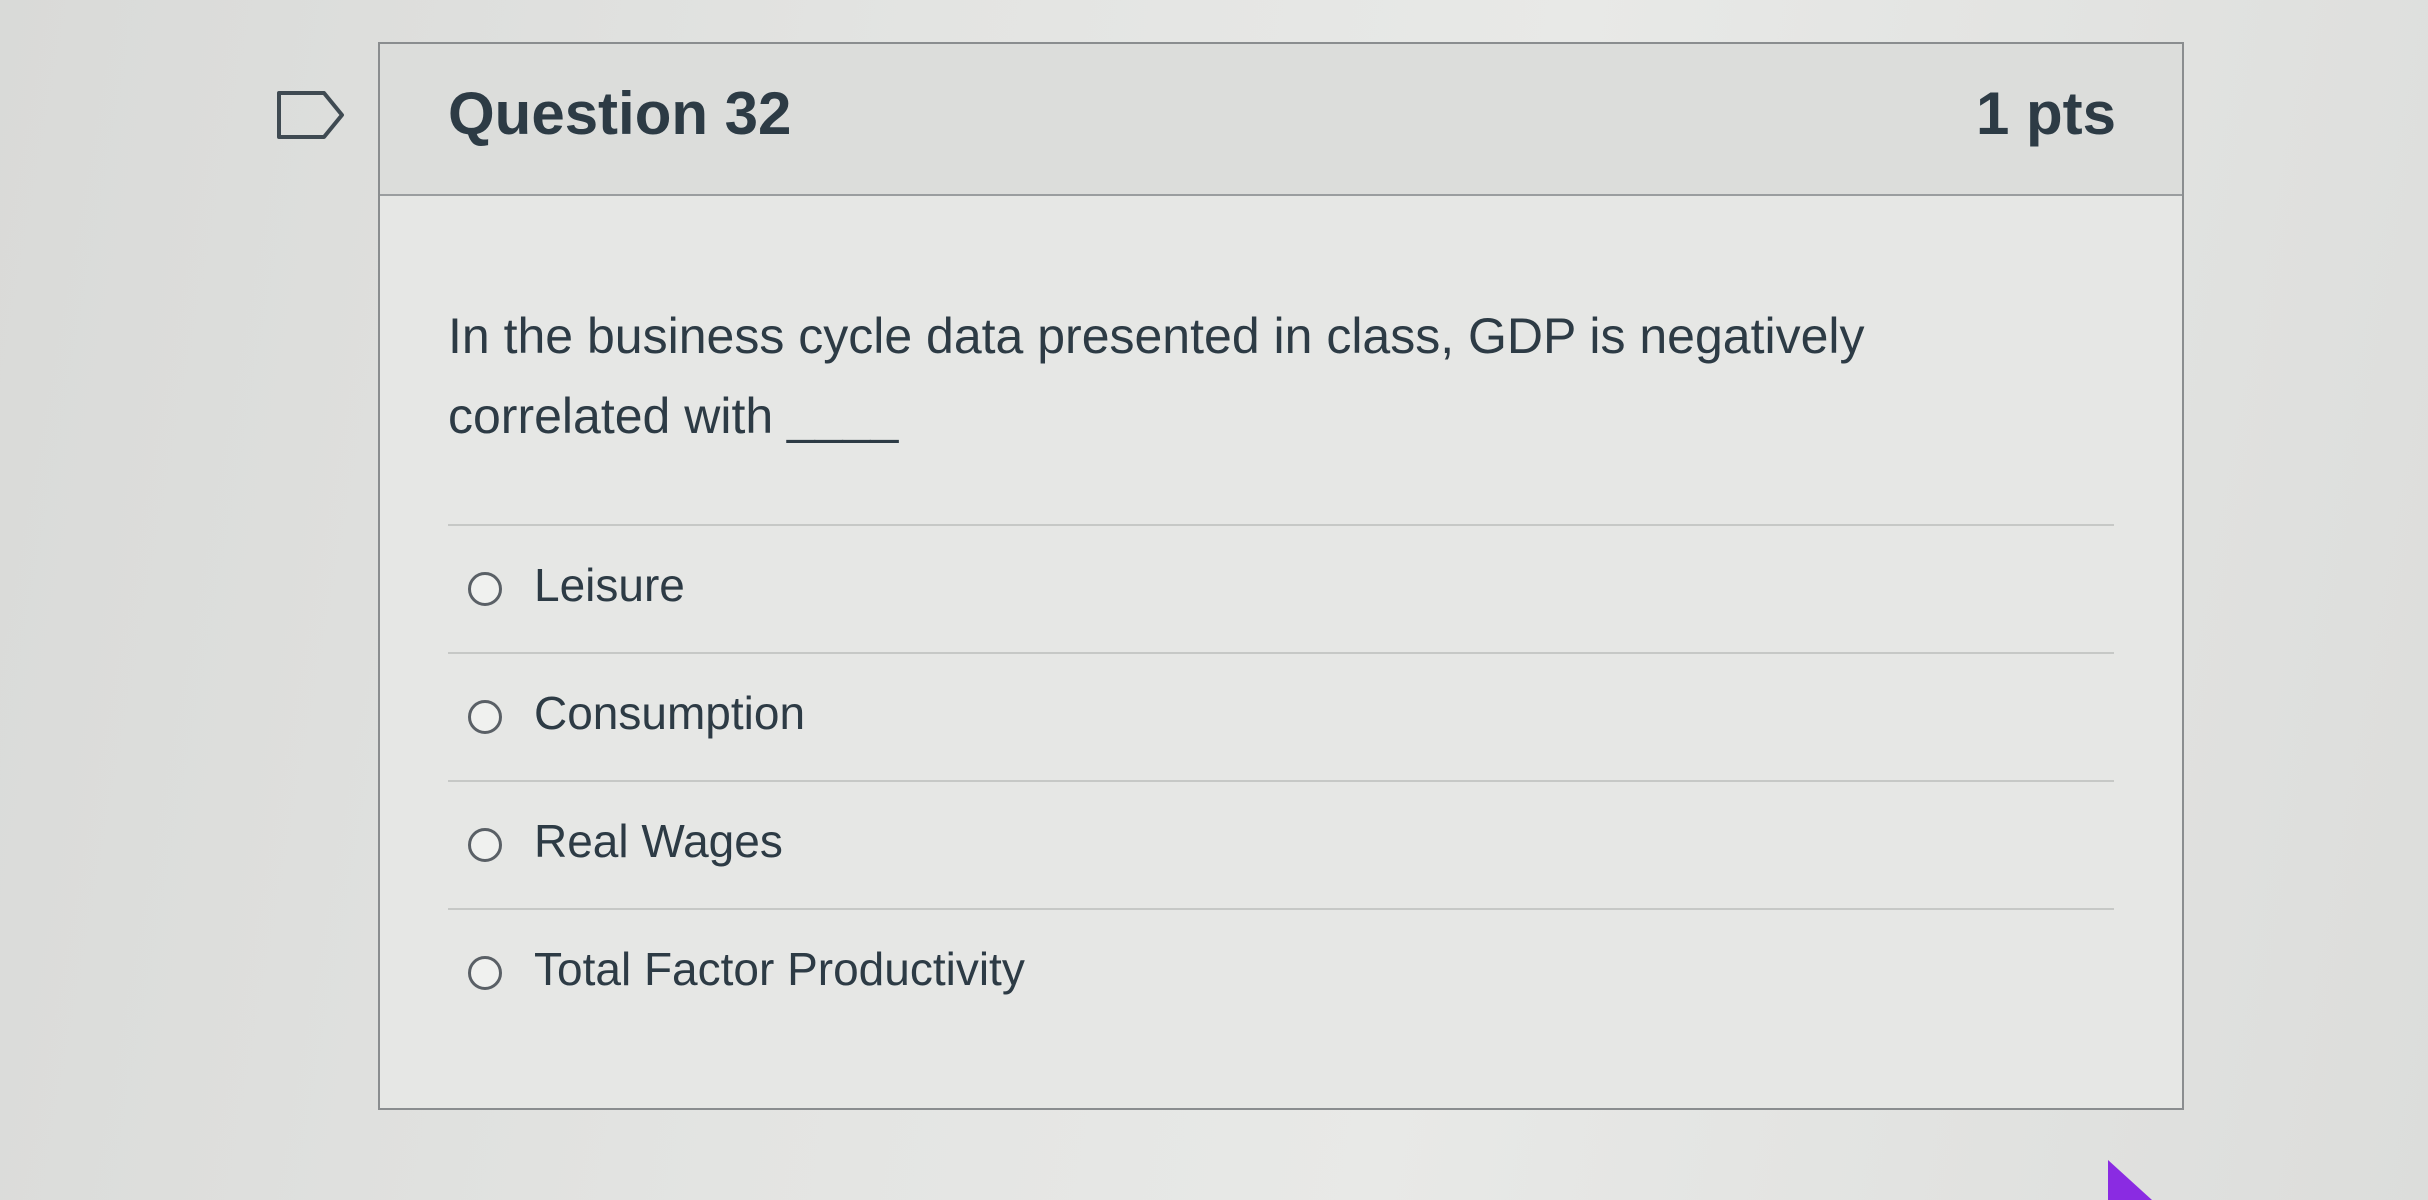 This screenshot has width=2428, height=1200. I want to click on answer-label: Real Wages, so click(658, 841).